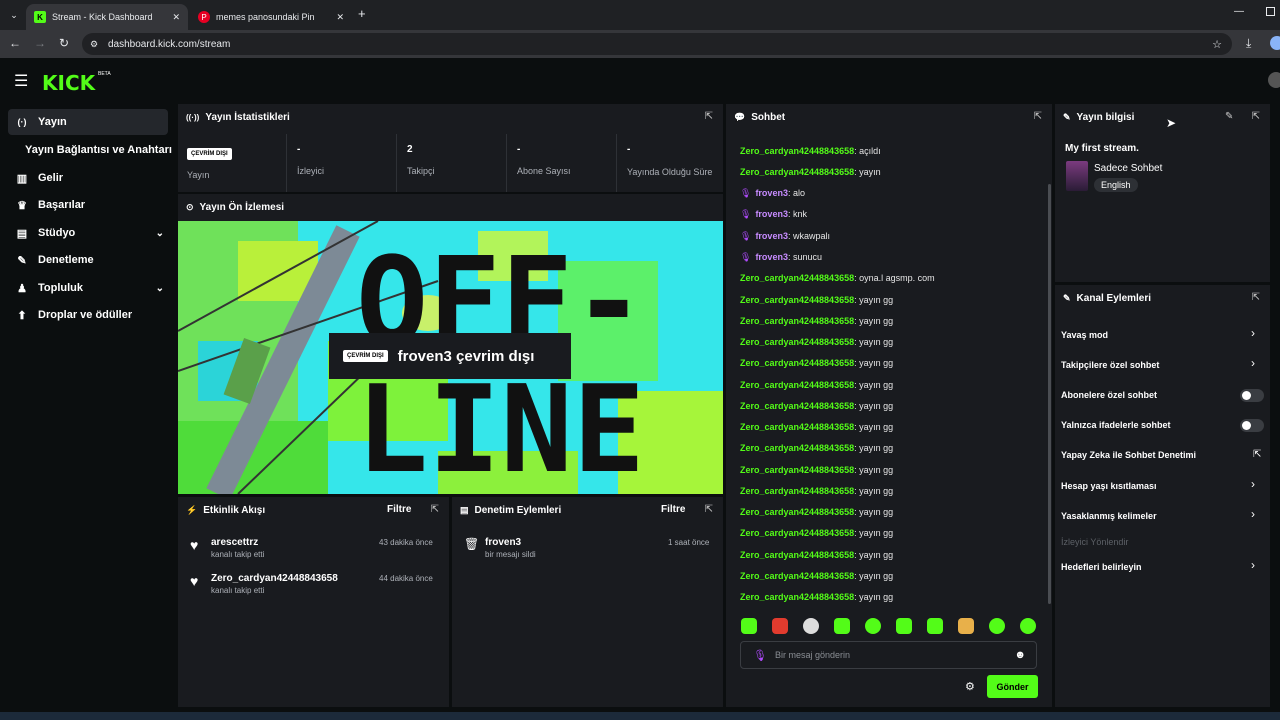  I want to click on hamburger-menu-icon: ☰, so click(21, 81).